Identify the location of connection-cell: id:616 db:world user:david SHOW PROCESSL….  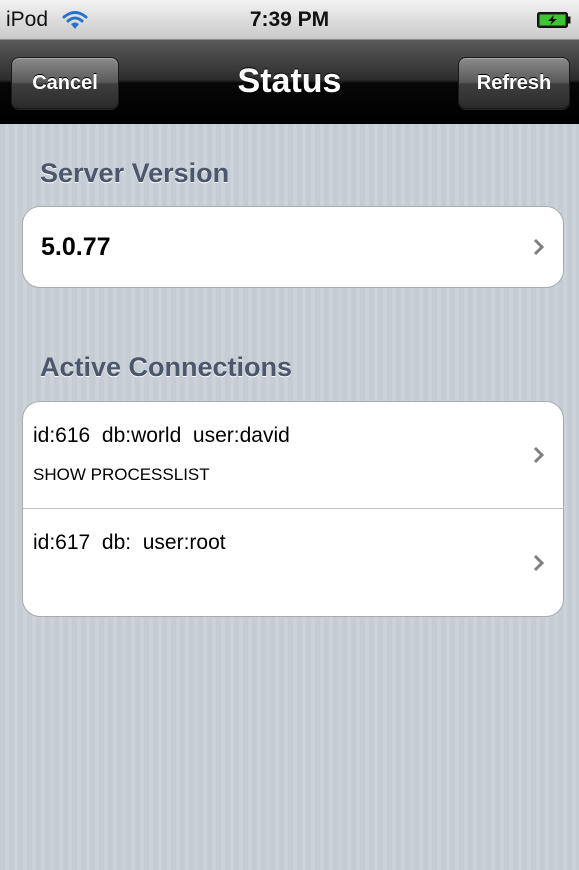
(293, 455).